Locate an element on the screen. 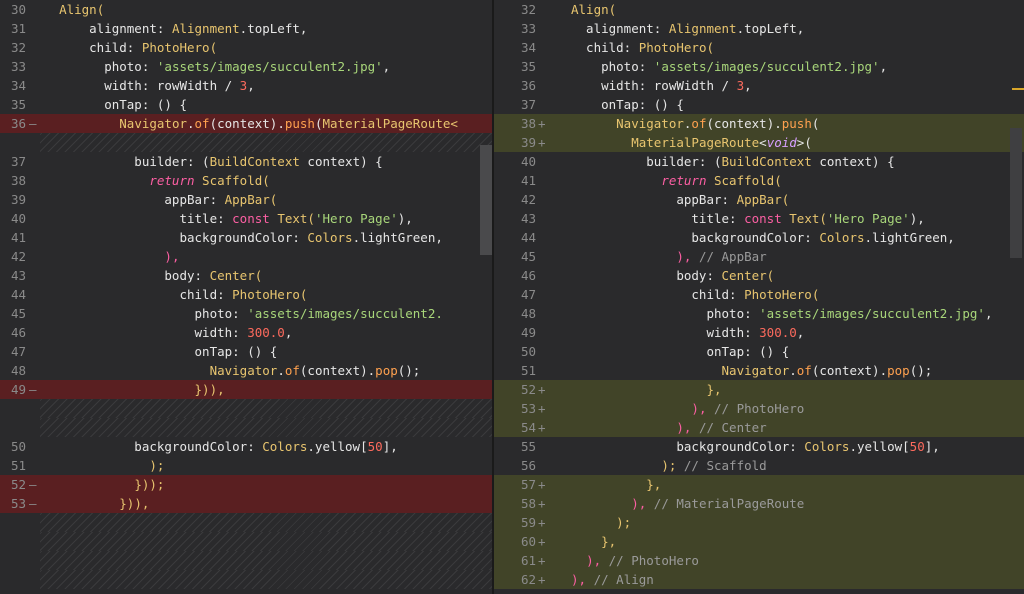 This screenshot has width=1024, height=594. code-line: 46 body: Center( is located at coordinates (759, 275).